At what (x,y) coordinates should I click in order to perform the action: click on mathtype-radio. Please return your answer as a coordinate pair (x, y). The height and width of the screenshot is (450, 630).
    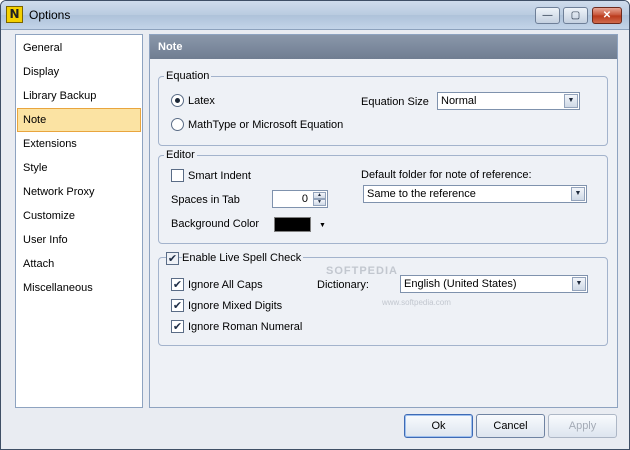
    Looking at the image, I should click on (177, 124).